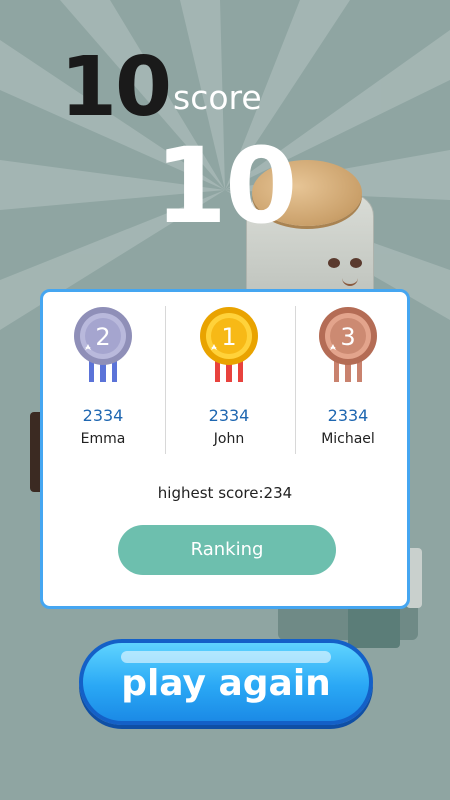 The height and width of the screenshot is (800, 450). I want to click on gold-medal-icon: 1, so click(229, 344).